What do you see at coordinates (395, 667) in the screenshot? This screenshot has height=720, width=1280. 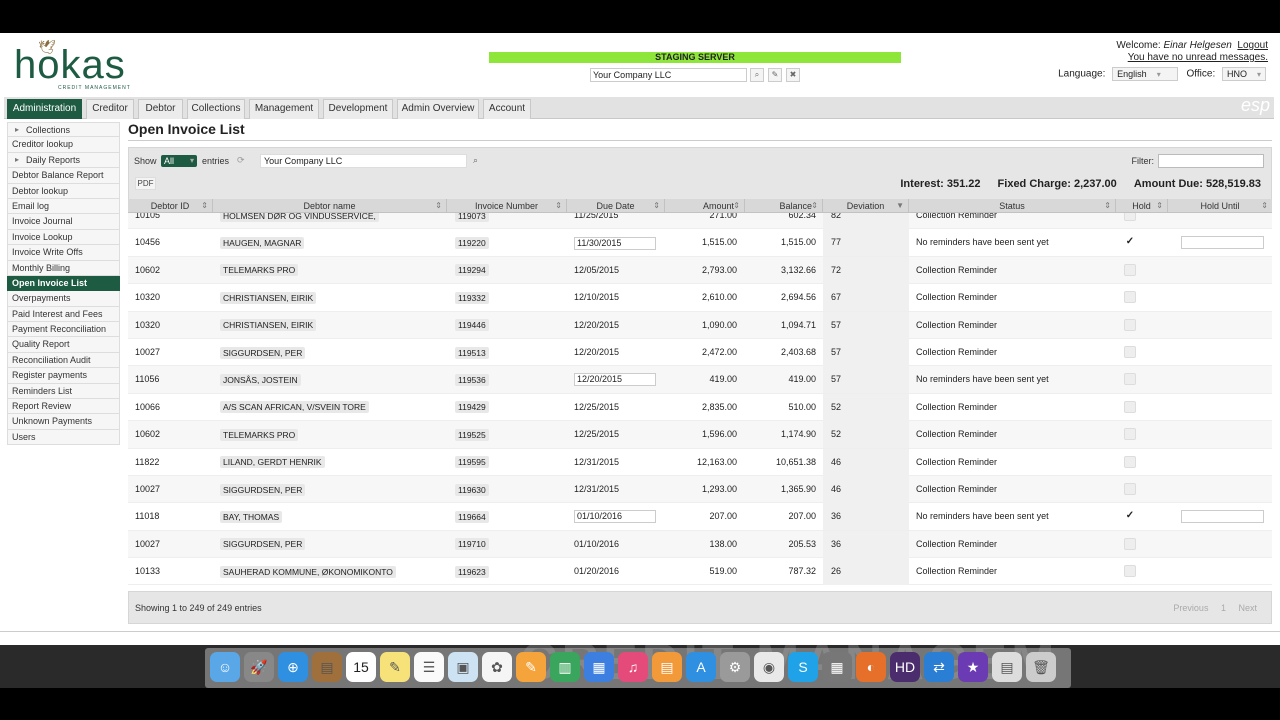 I see `notes-icon: ✎` at bounding box center [395, 667].